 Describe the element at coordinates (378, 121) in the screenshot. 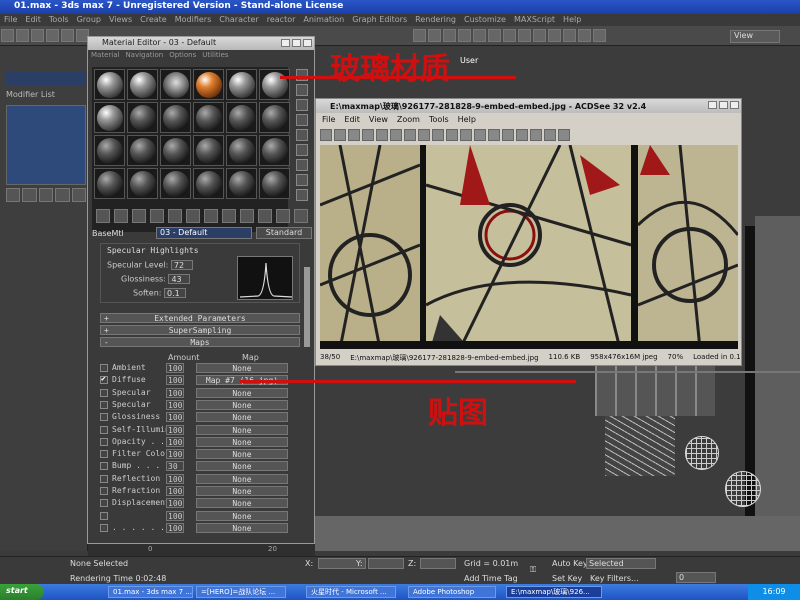

I see `acdsee-menu-view: View` at that location.